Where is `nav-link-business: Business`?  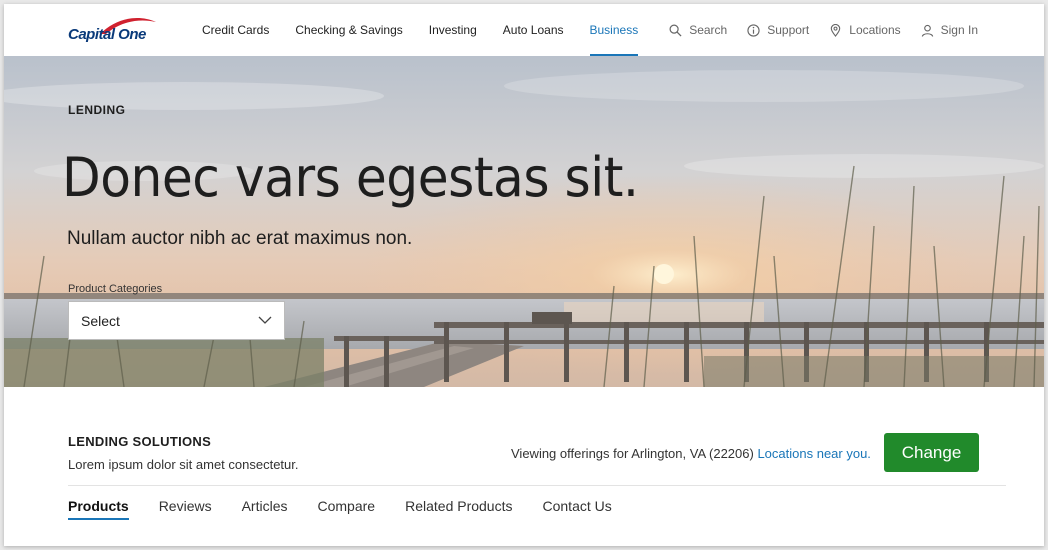 nav-link-business: Business is located at coordinates (613, 30).